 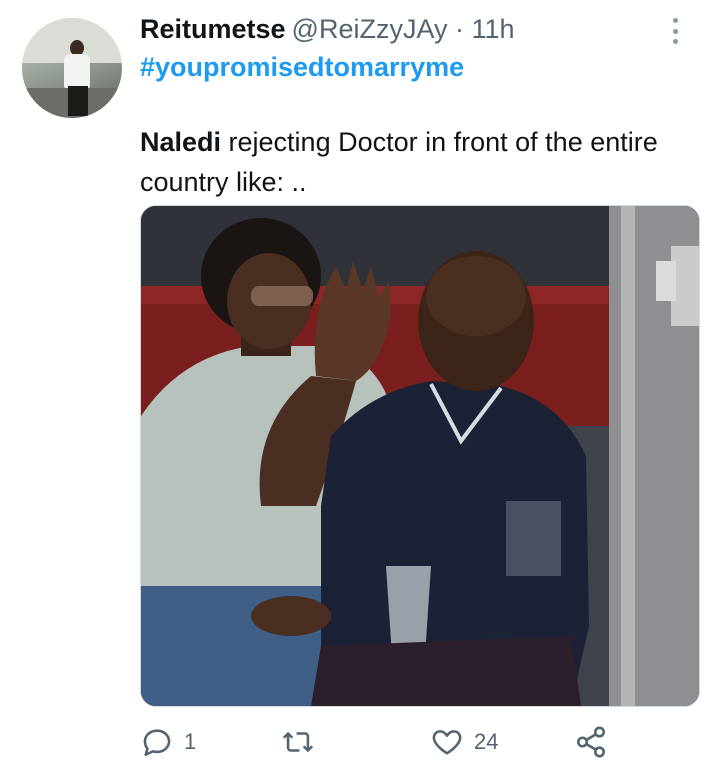 I want to click on retweet-button, so click(x=303, y=742).